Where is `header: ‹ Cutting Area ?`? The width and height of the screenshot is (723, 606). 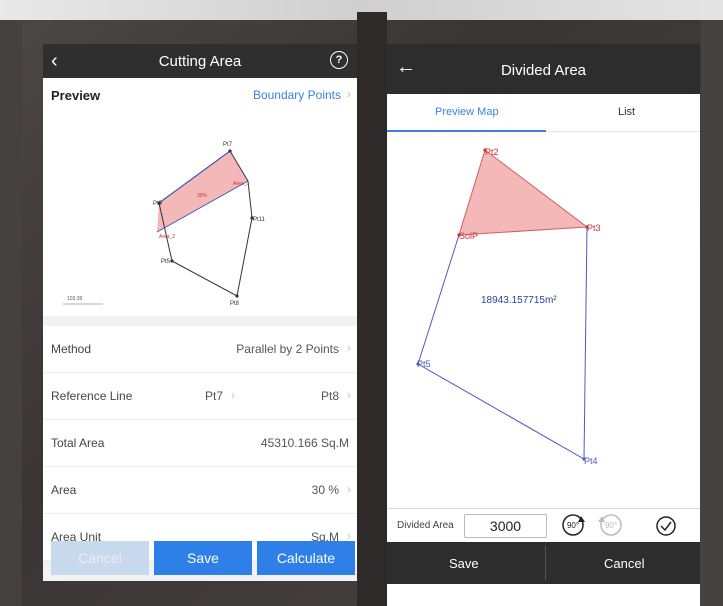 header: ‹ Cutting Area ? is located at coordinates (200, 61).